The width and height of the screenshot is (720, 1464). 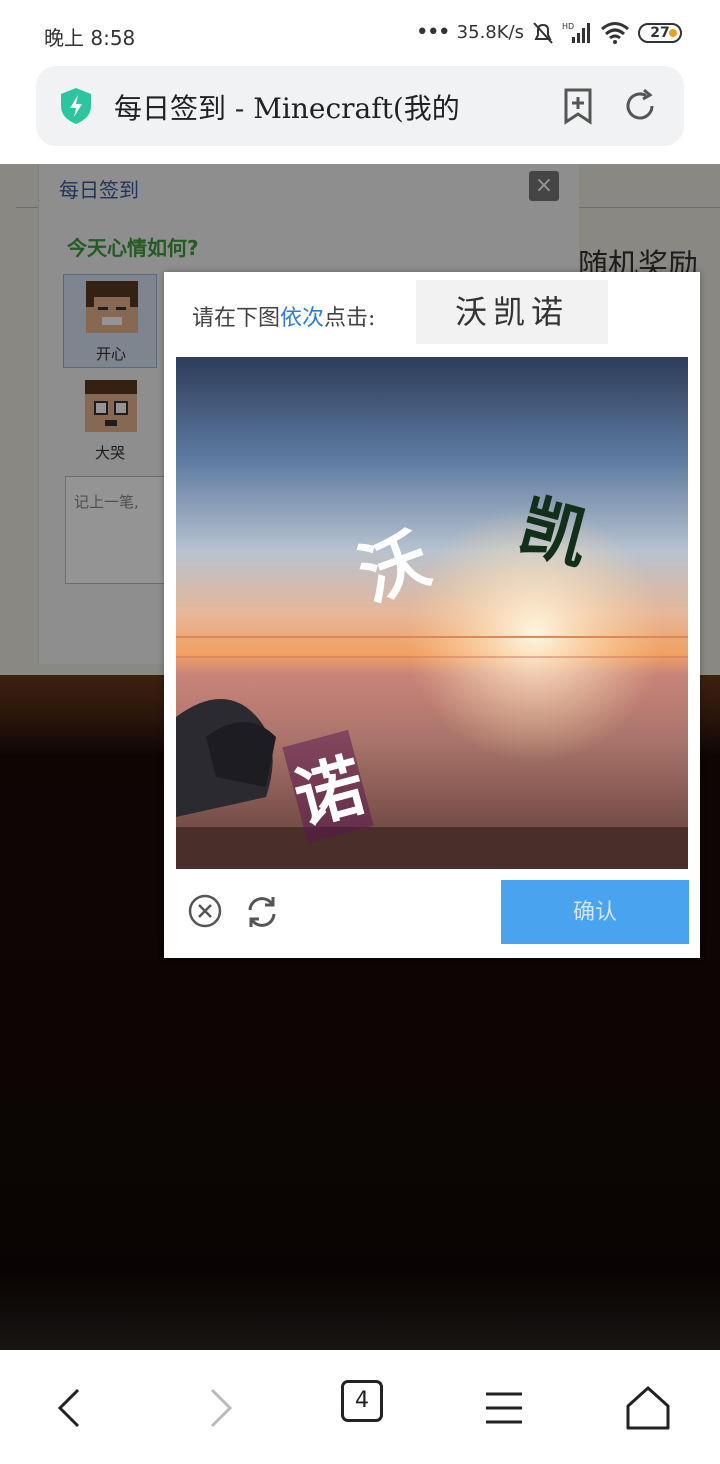 I want to click on status-icons: ••• 35.8K/s HD 27, so click(x=549, y=32).